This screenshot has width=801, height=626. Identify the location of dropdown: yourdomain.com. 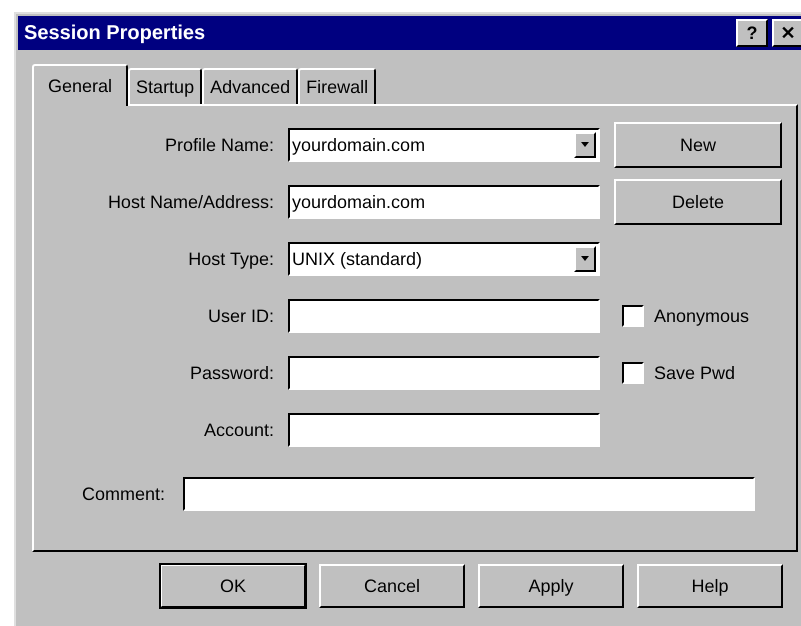
(444, 145).